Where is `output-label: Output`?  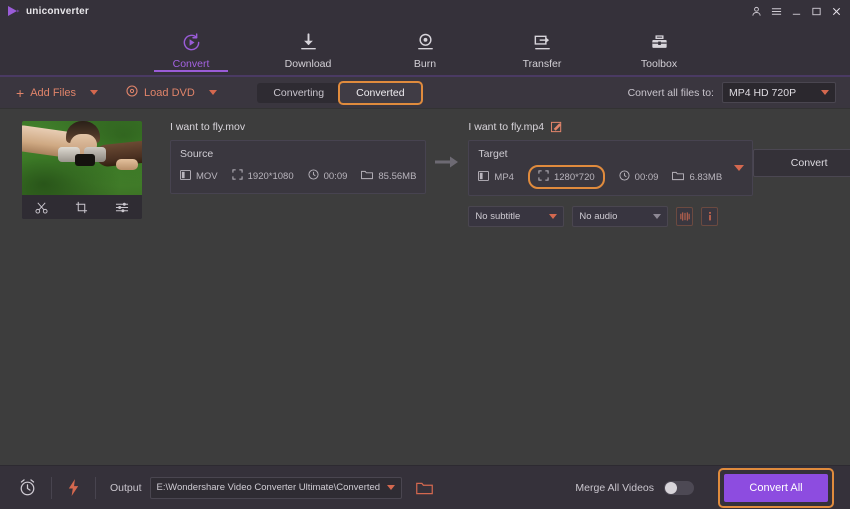
output-label: Output is located at coordinates (126, 487).